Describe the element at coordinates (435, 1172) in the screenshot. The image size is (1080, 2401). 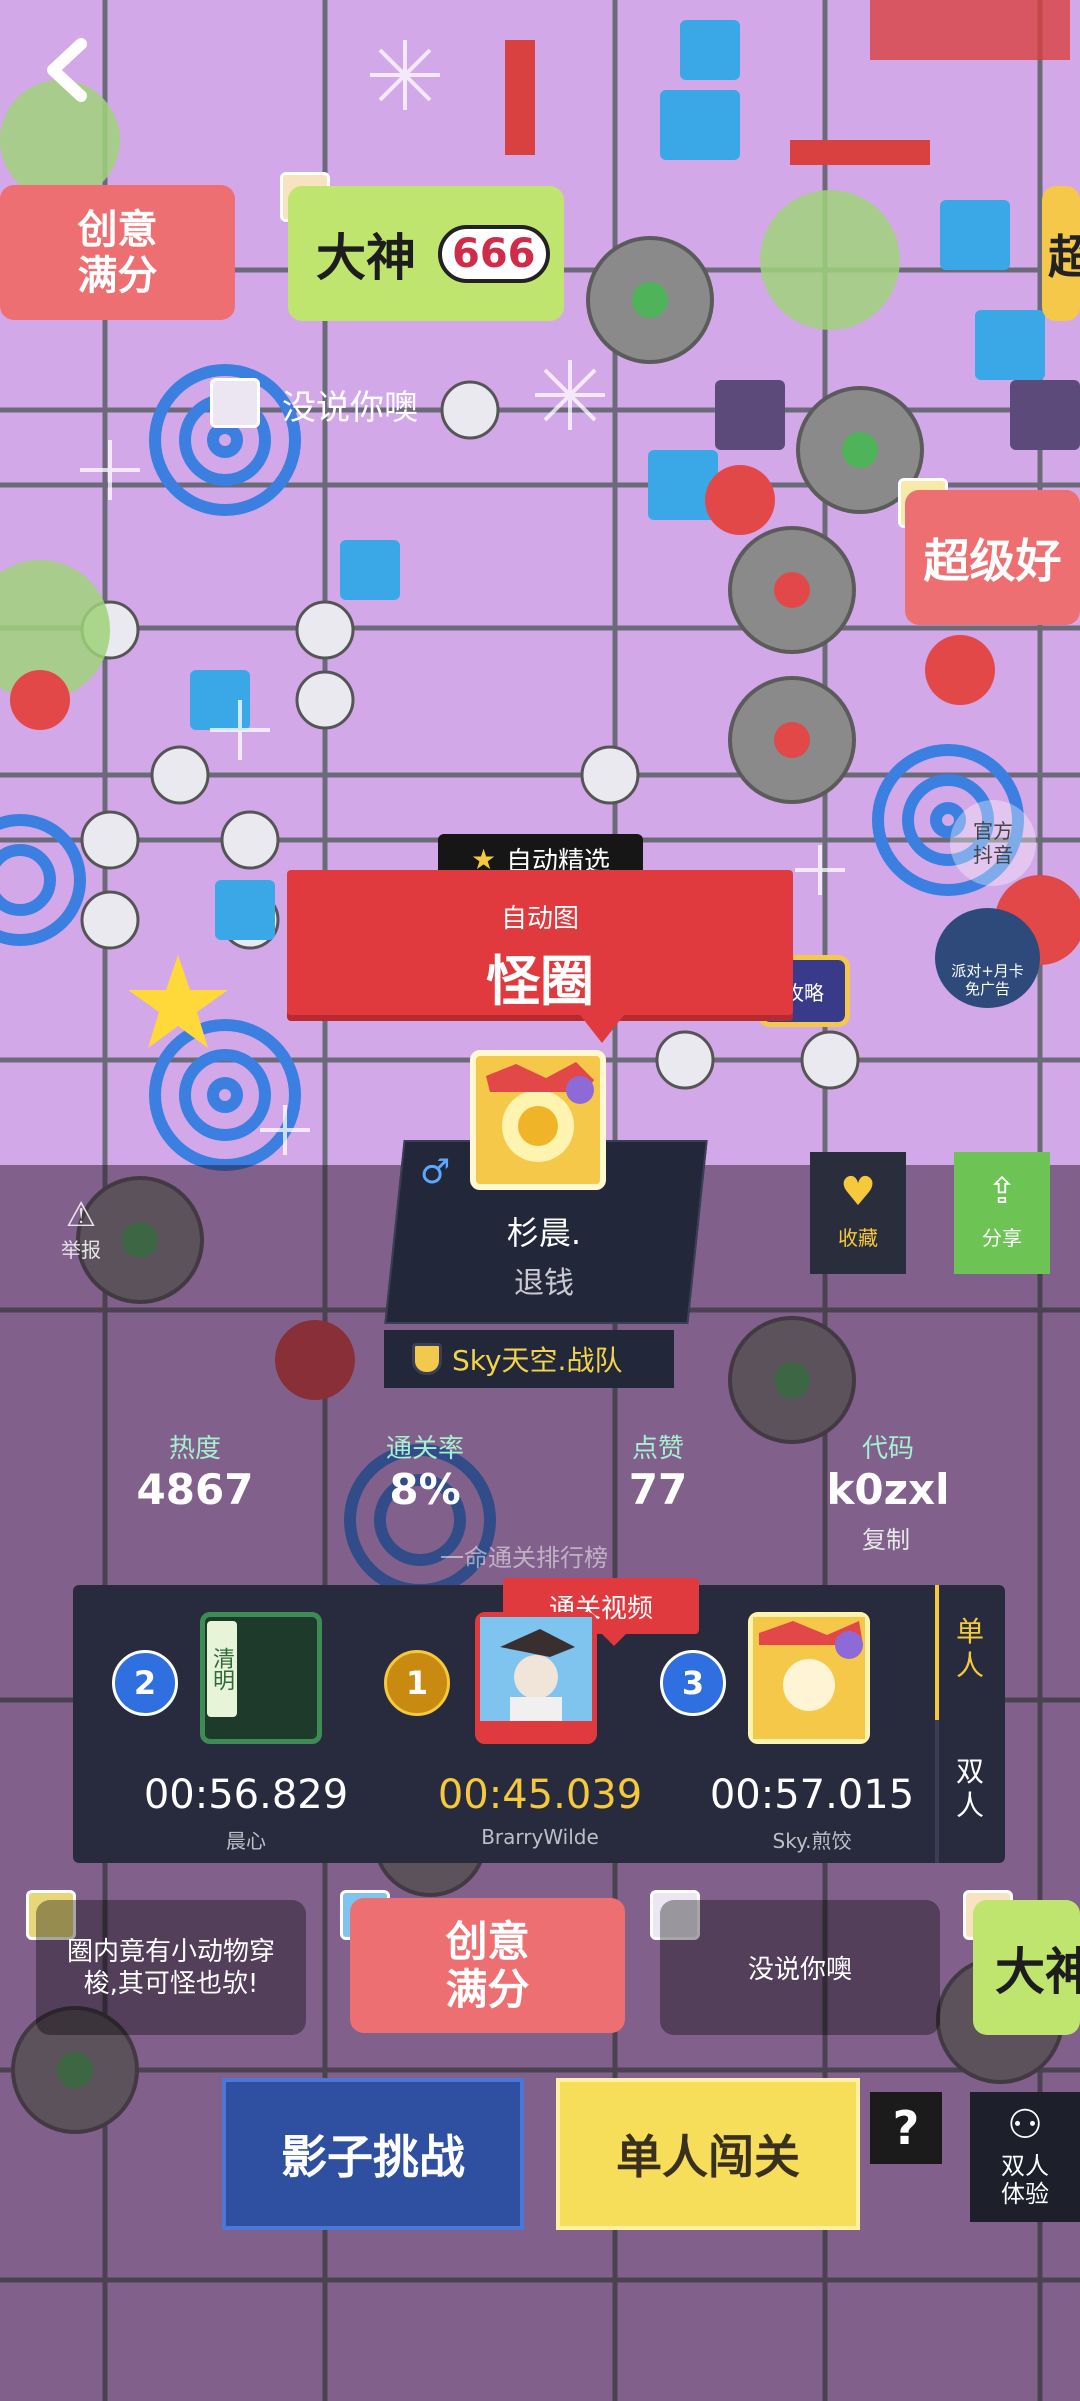
I see `male-icon: ♂` at that location.